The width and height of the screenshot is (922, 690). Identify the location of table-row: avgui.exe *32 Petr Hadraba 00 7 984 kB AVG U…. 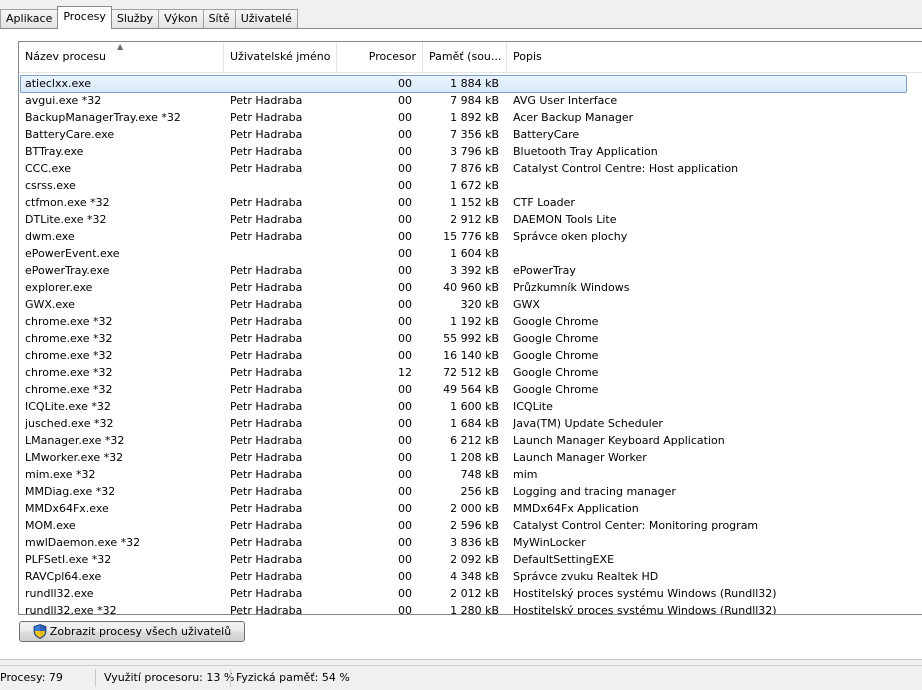
(470, 100).